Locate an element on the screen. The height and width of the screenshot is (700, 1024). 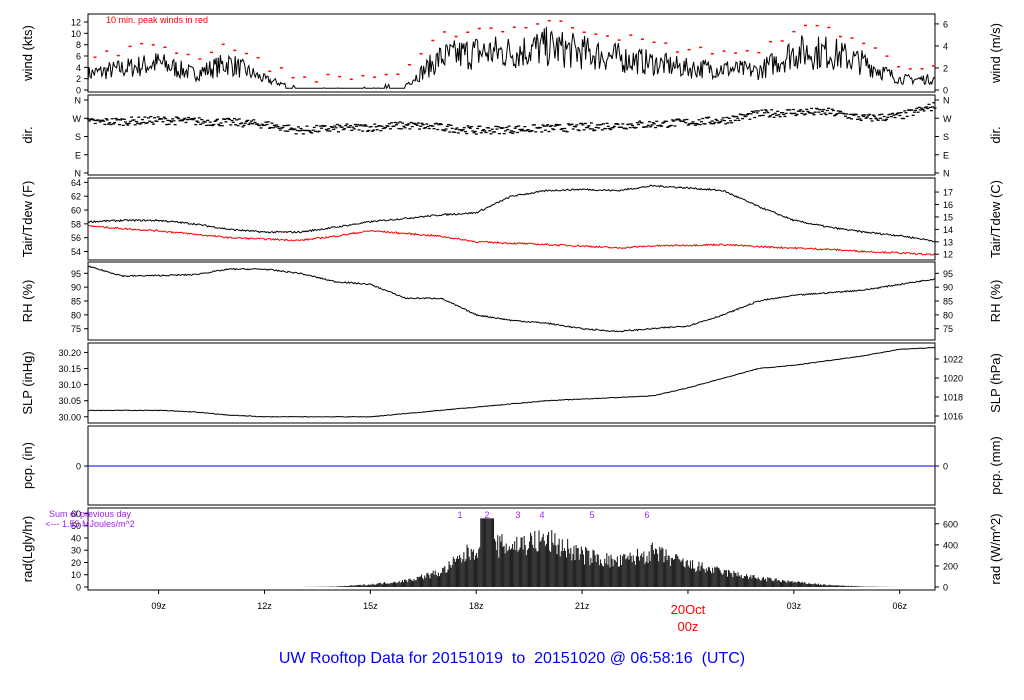
temp-tick-label: 58 is located at coordinates (76, 224).